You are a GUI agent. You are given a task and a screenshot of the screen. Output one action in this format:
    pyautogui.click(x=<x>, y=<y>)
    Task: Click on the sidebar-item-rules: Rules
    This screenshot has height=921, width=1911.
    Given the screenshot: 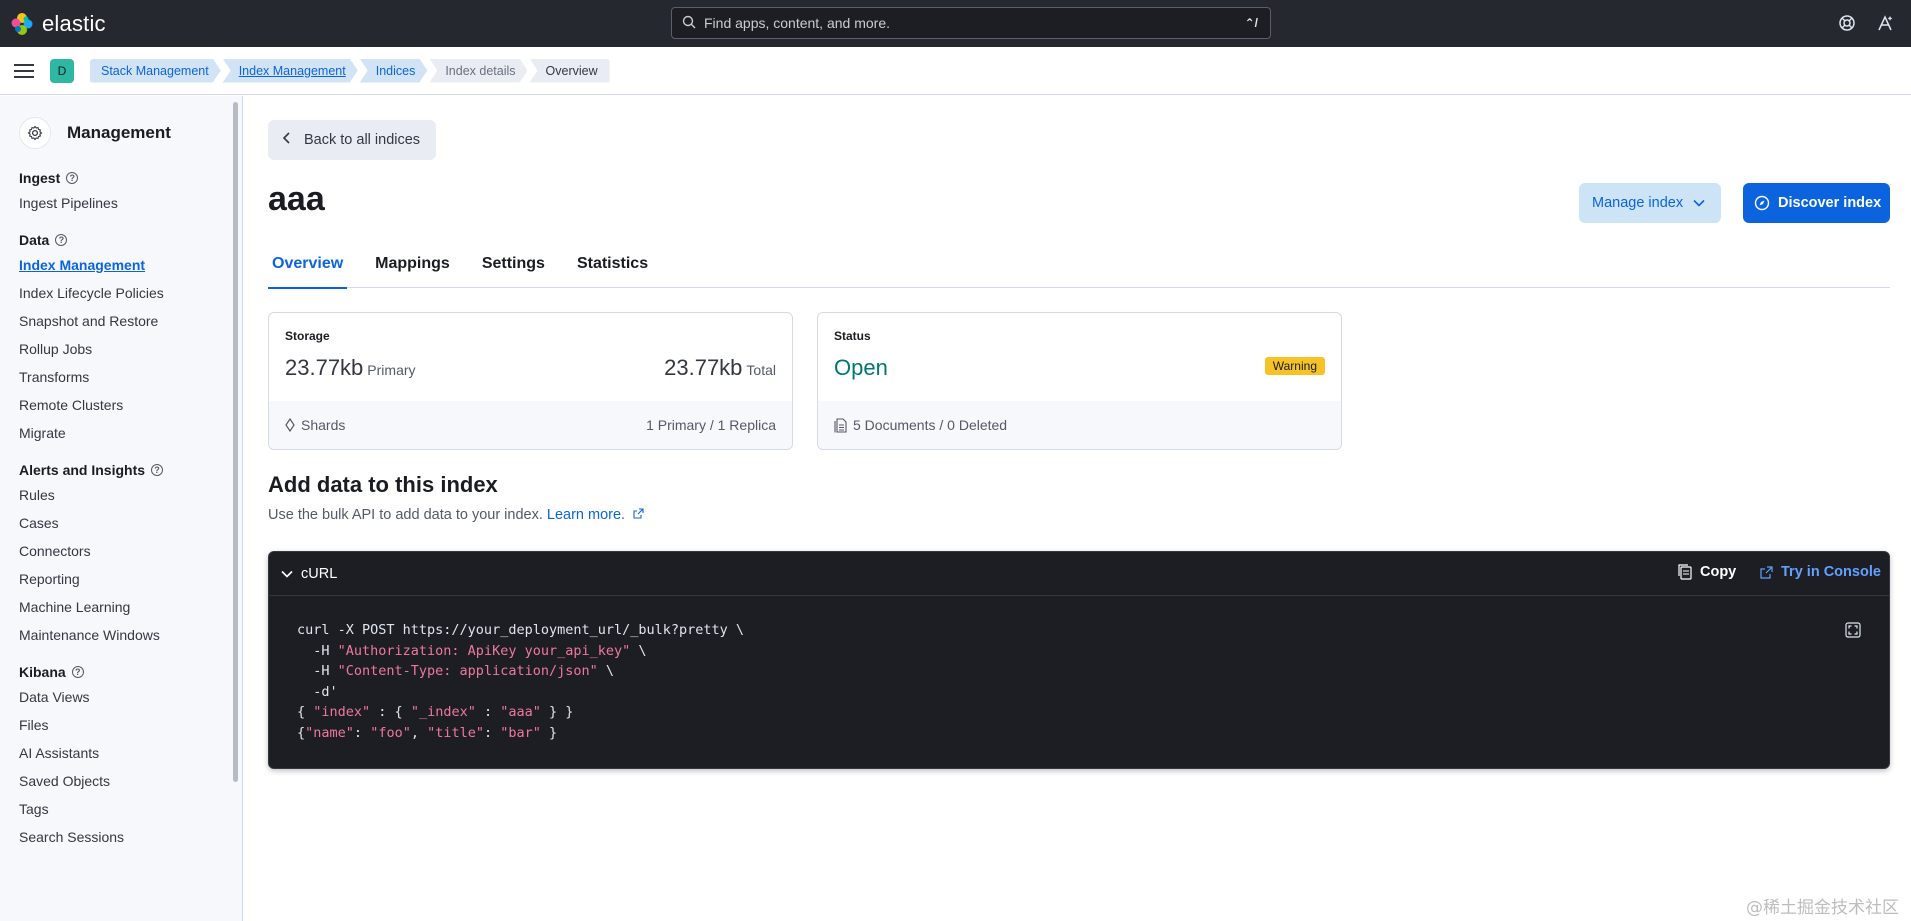 What is the action you would take?
    pyautogui.click(x=130, y=495)
    